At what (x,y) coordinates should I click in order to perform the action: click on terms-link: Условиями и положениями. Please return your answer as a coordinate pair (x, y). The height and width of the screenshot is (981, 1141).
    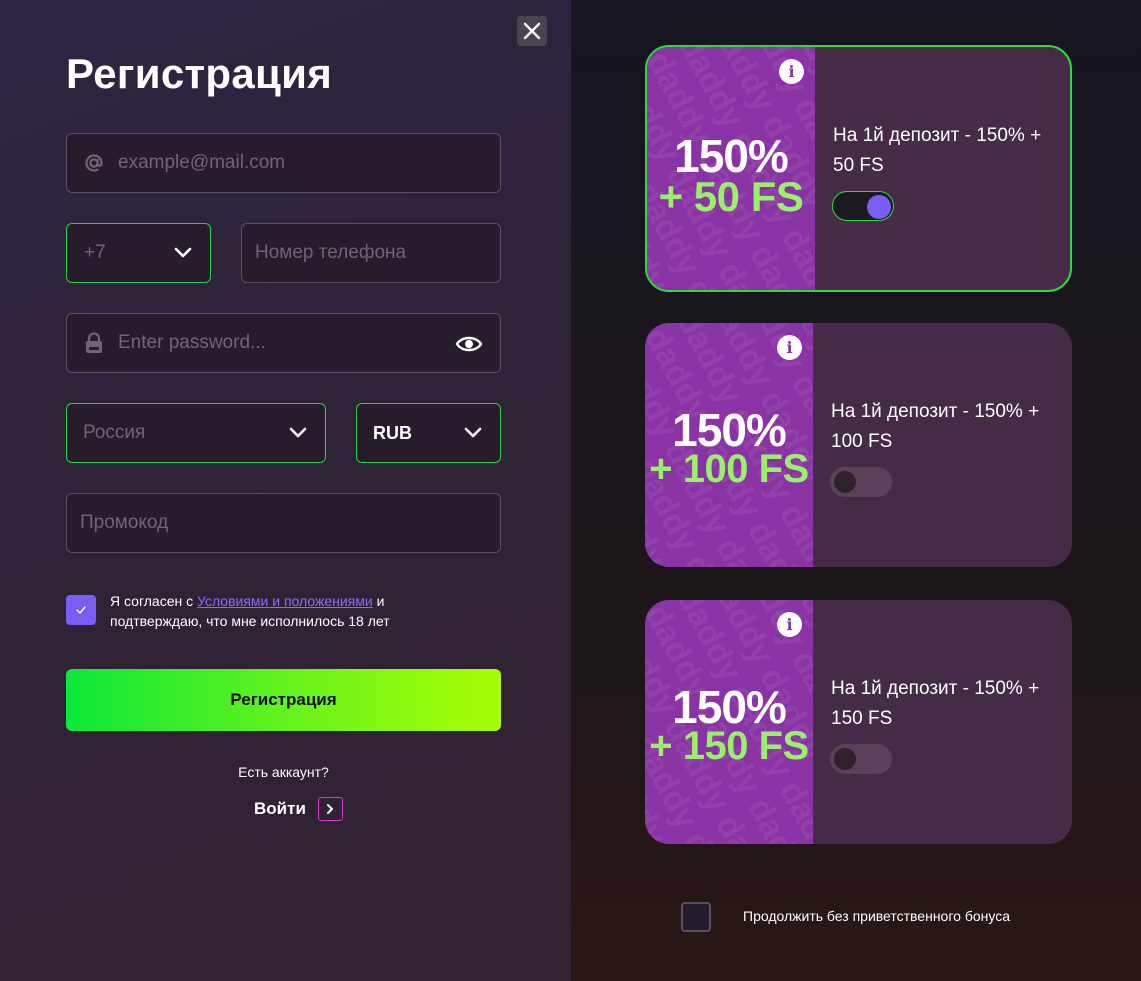
    Looking at the image, I should click on (285, 601).